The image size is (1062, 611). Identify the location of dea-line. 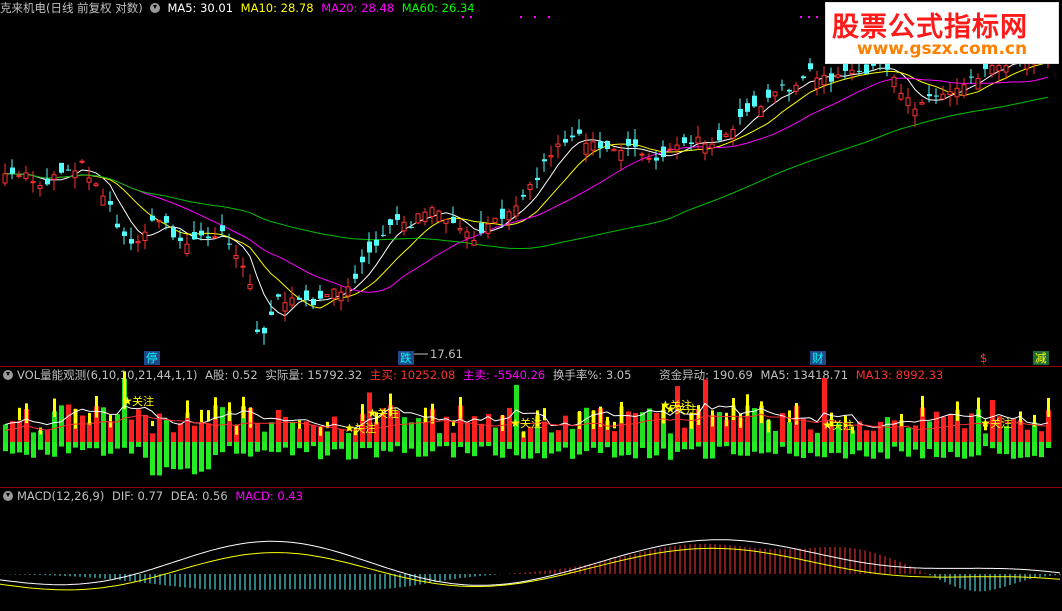
(530, 569).